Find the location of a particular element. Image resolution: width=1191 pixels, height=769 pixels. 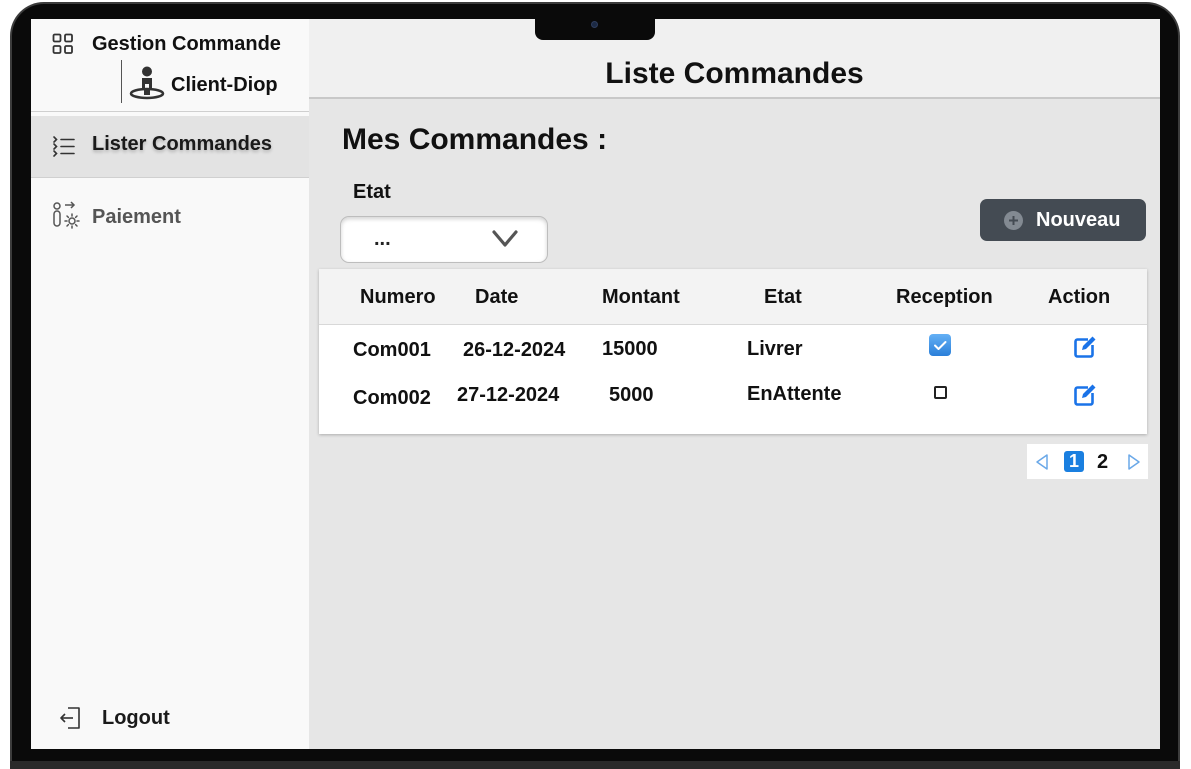

chevron-down-icon is located at coordinates (505, 241).